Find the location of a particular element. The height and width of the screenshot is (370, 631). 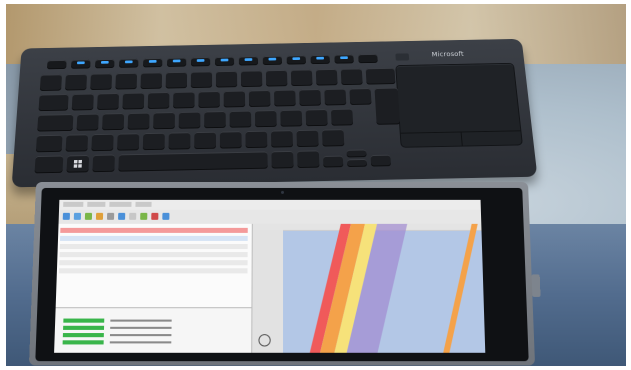

touchpad-buttons is located at coordinates (461, 138).